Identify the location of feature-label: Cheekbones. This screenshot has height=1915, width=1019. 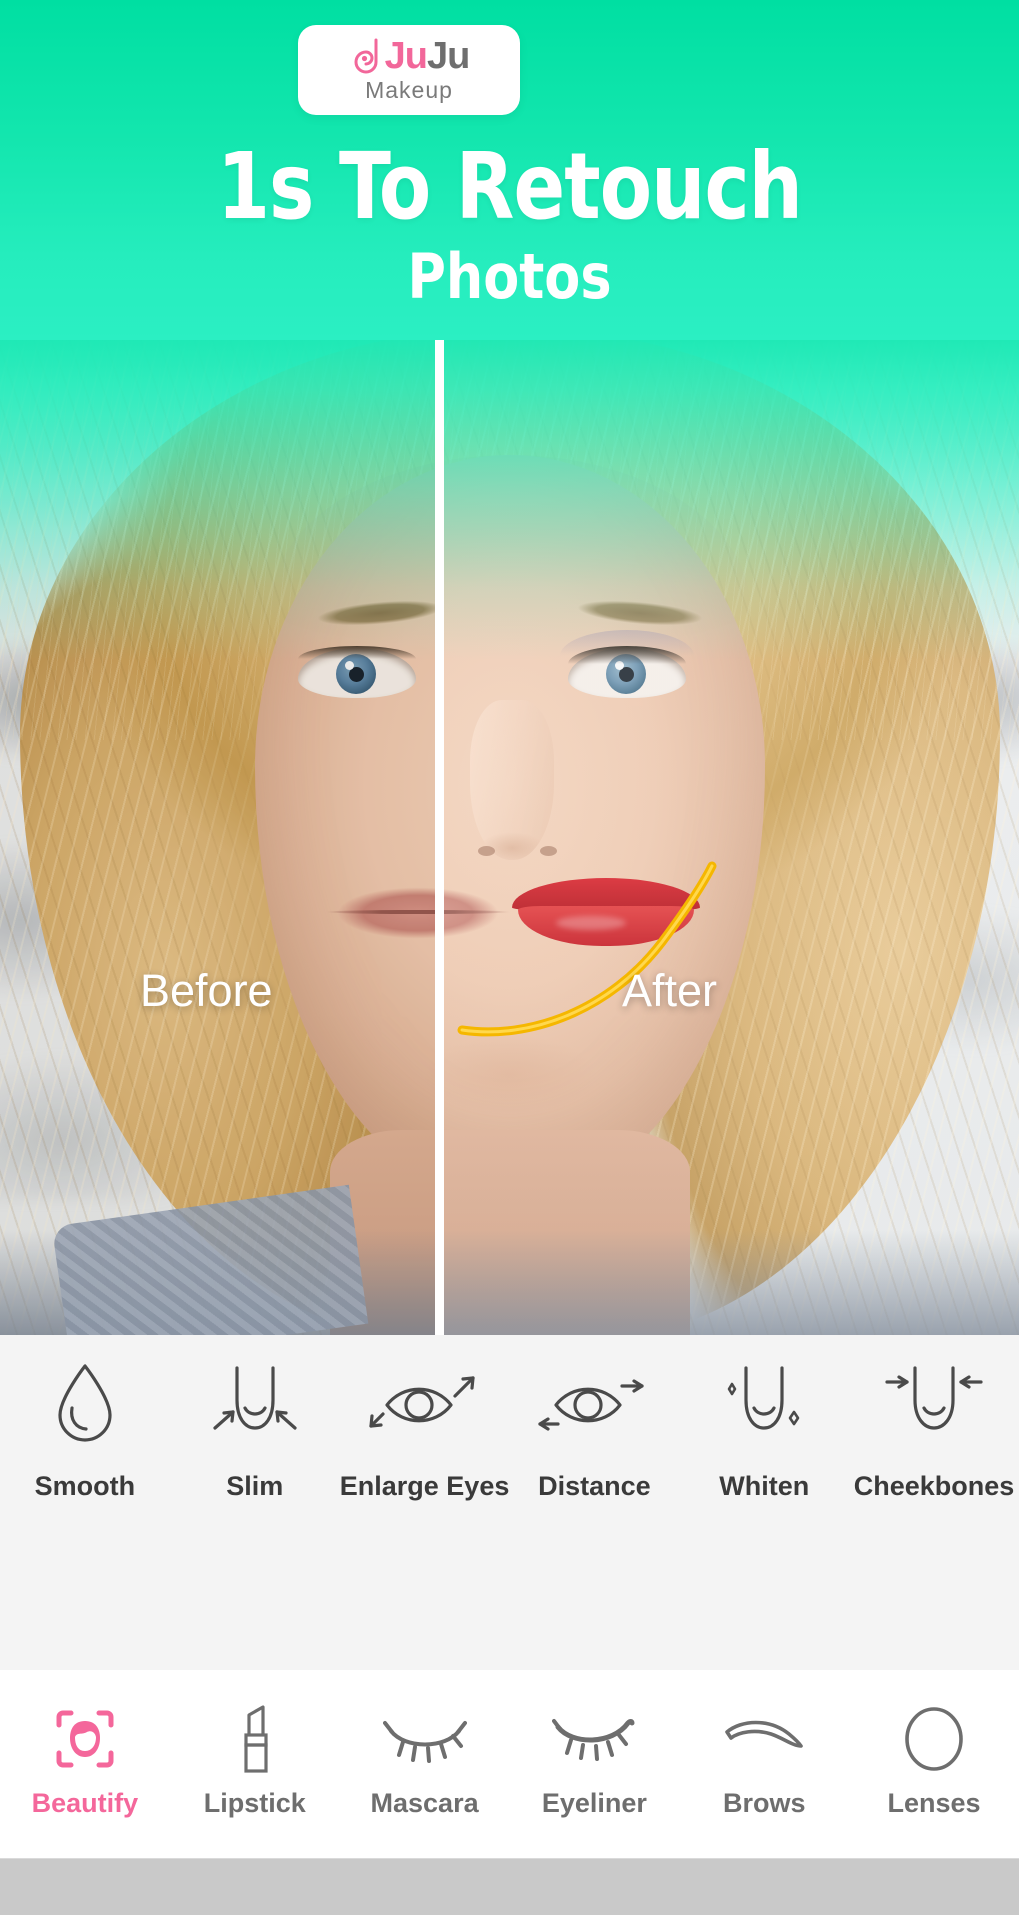
(934, 1486).